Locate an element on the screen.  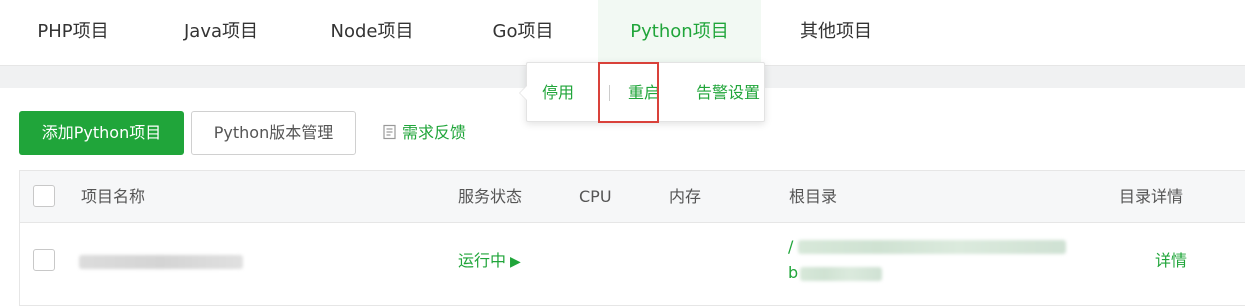
tab-label: Java项目 is located at coordinates (221, 31).